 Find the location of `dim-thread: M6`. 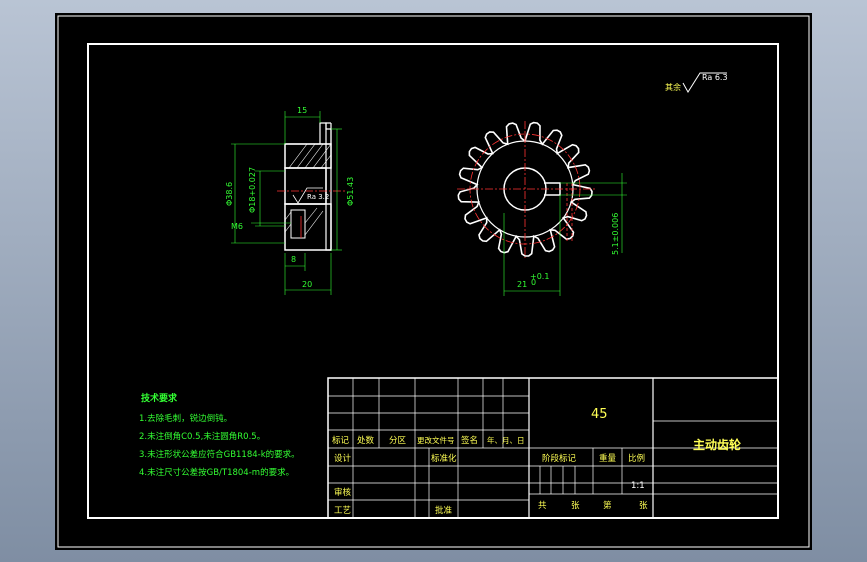

dim-thread: M6 is located at coordinates (237, 226).